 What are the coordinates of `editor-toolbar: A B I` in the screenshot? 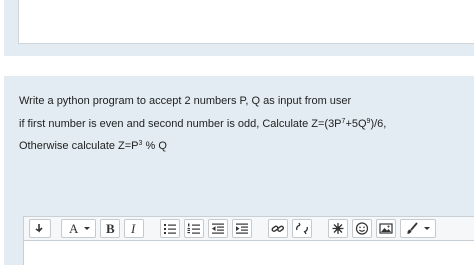 It's located at (248, 228).